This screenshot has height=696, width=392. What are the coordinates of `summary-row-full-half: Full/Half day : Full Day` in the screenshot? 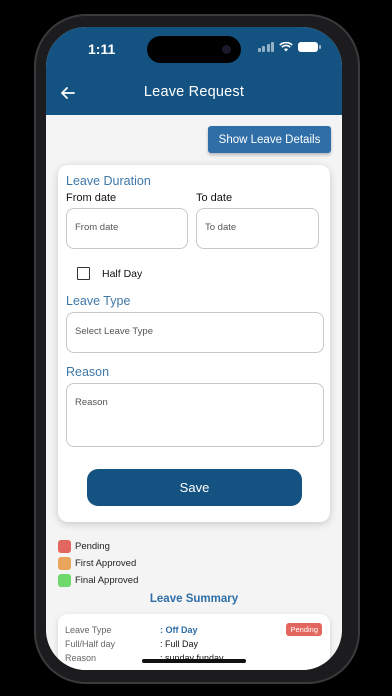 It's located at (131, 644).